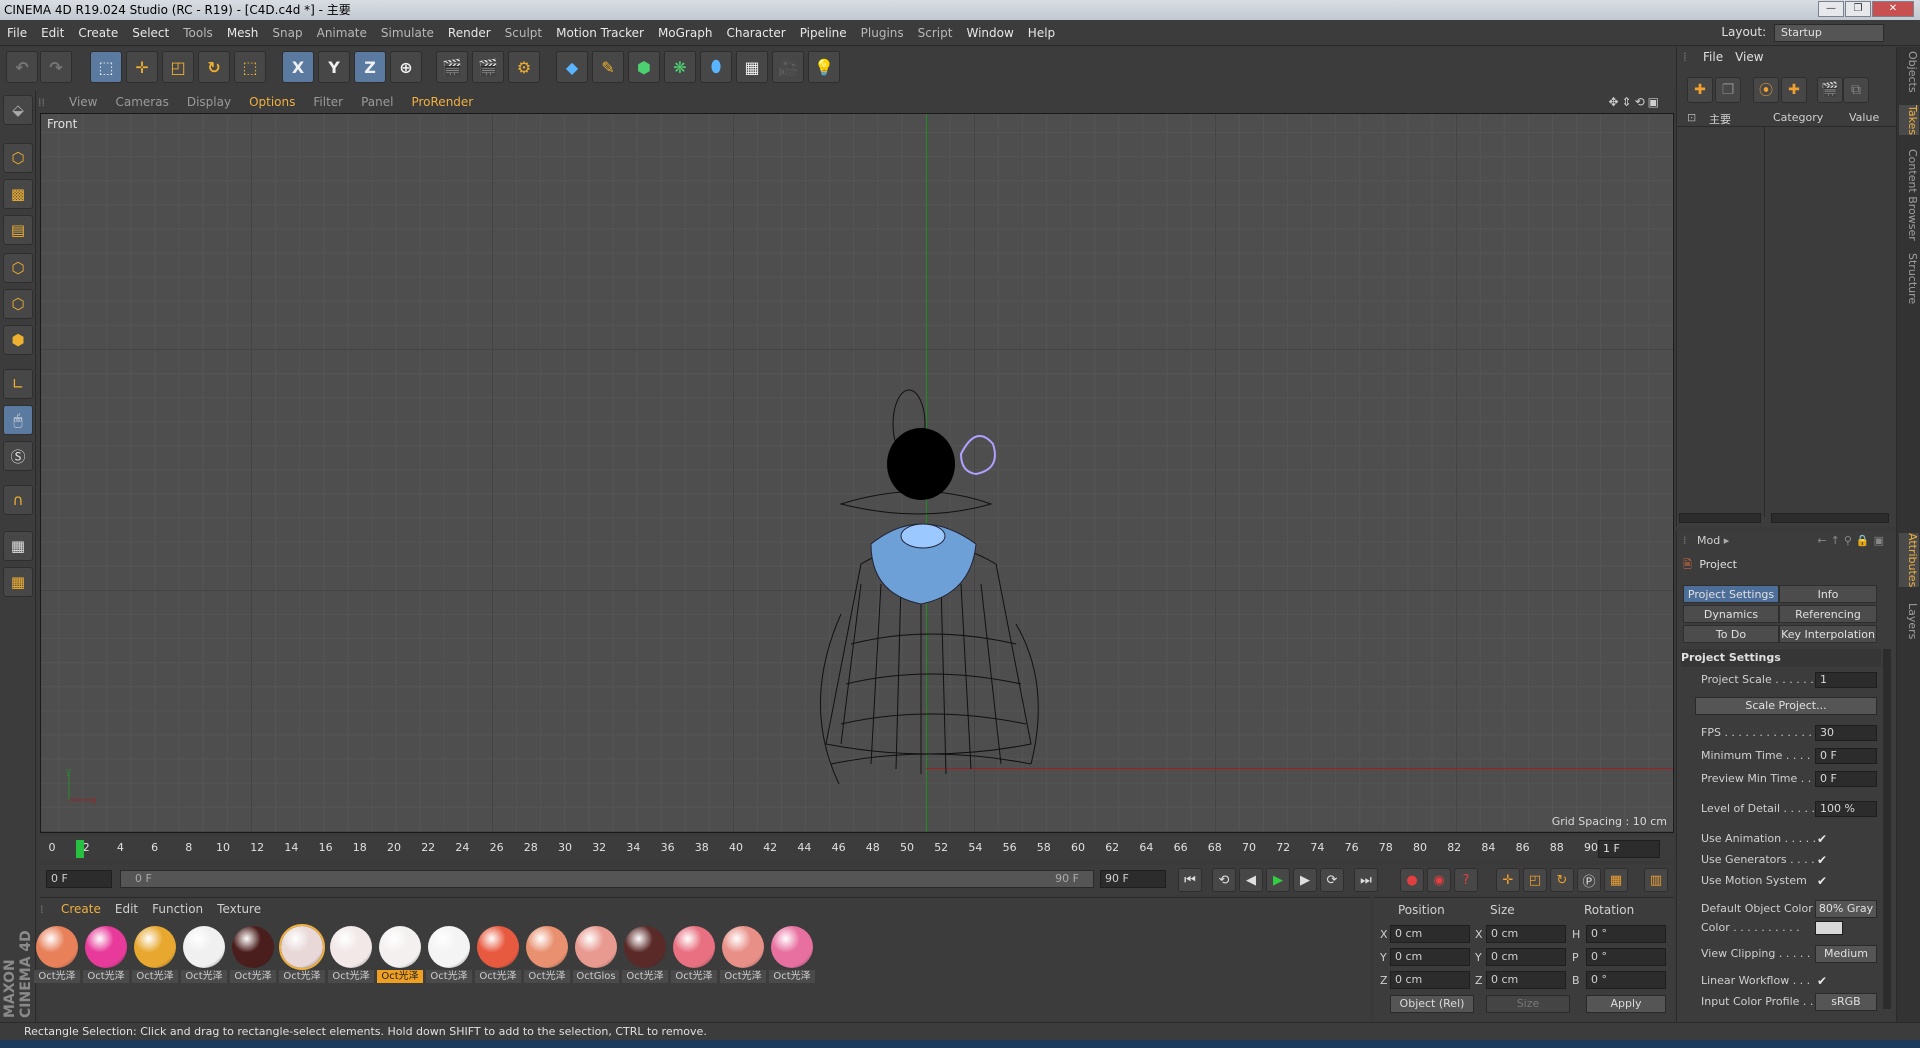  What do you see at coordinates (823, 33) in the screenshot?
I see `menu-pipeline: Pipeline` at bounding box center [823, 33].